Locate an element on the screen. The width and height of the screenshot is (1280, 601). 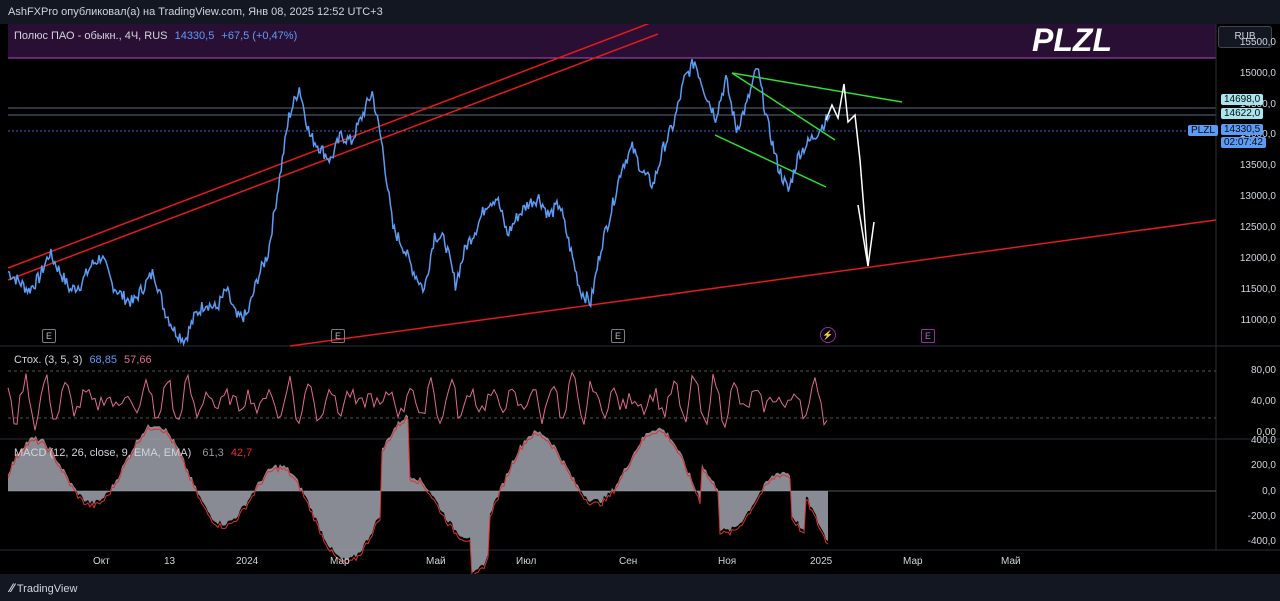
stoch-axis-80: 80,00 is located at coordinates (1263, 370).